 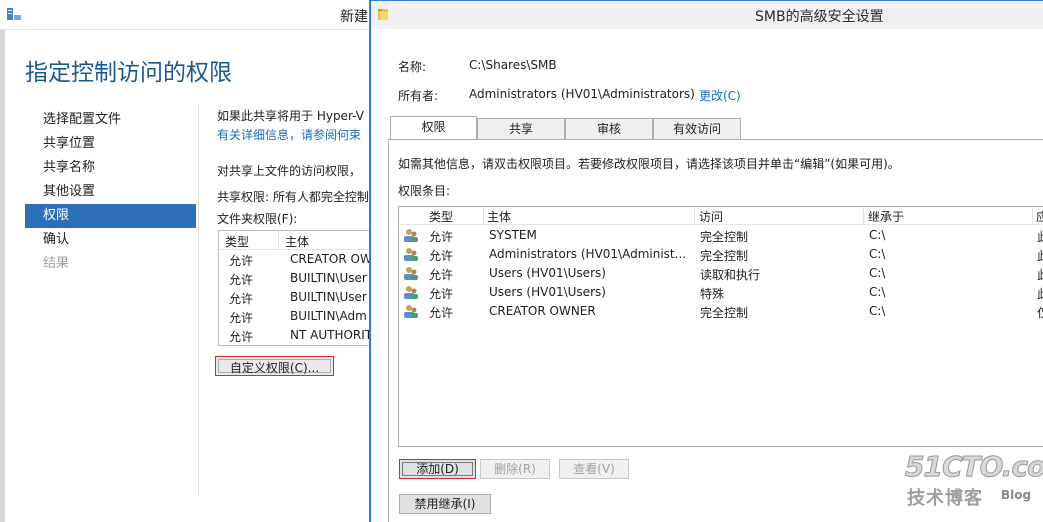 I want to click on owner-label: 所有者:, so click(x=418, y=96).